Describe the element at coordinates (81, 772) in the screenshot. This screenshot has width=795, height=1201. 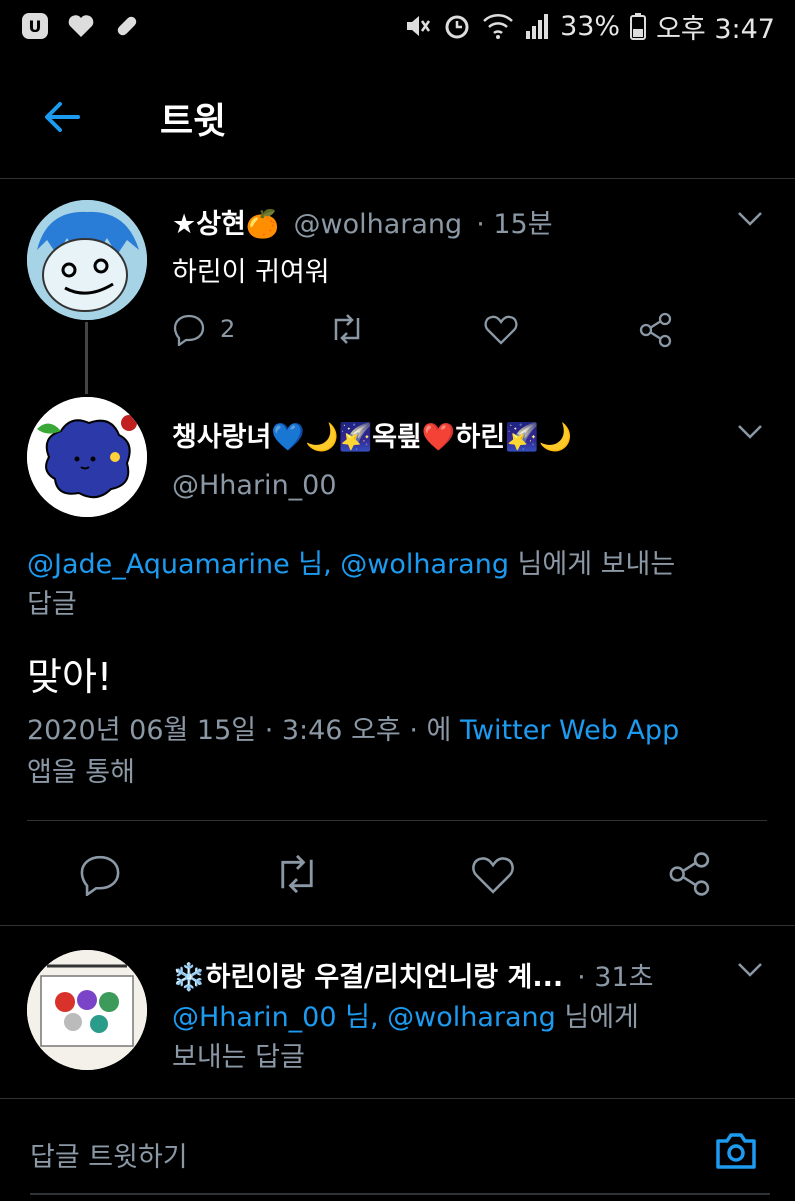
I see `meta-suffix: 앱을 통해` at that location.